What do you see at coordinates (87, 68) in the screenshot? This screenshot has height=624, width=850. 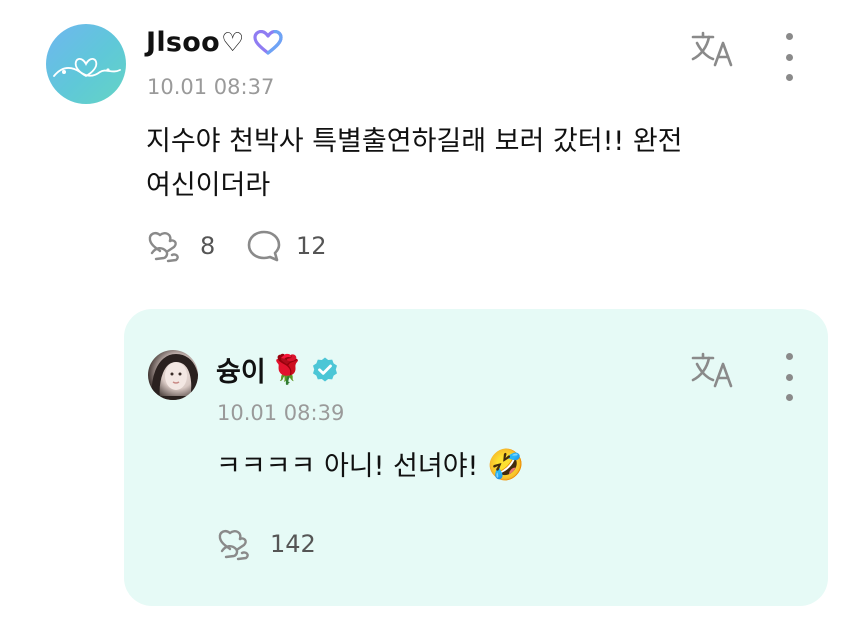 I see `heart-doodle-avatar` at bounding box center [87, 68].